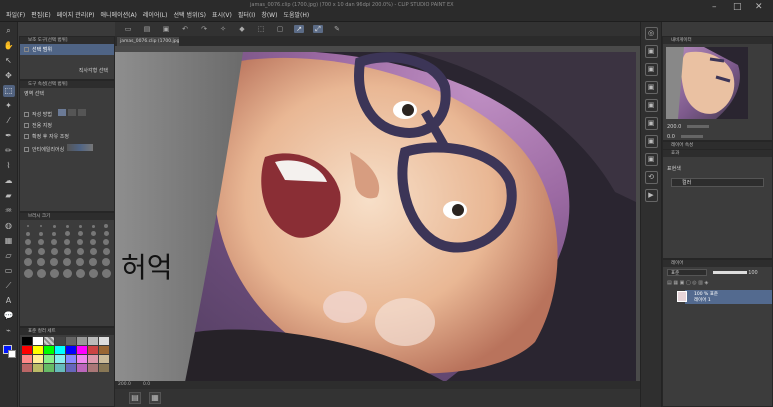 The height and width of the screenshot is (407, 773). Describe the element at coordinates (737, 7) in the screenshot. I see `maximize-icon: □` at that location.